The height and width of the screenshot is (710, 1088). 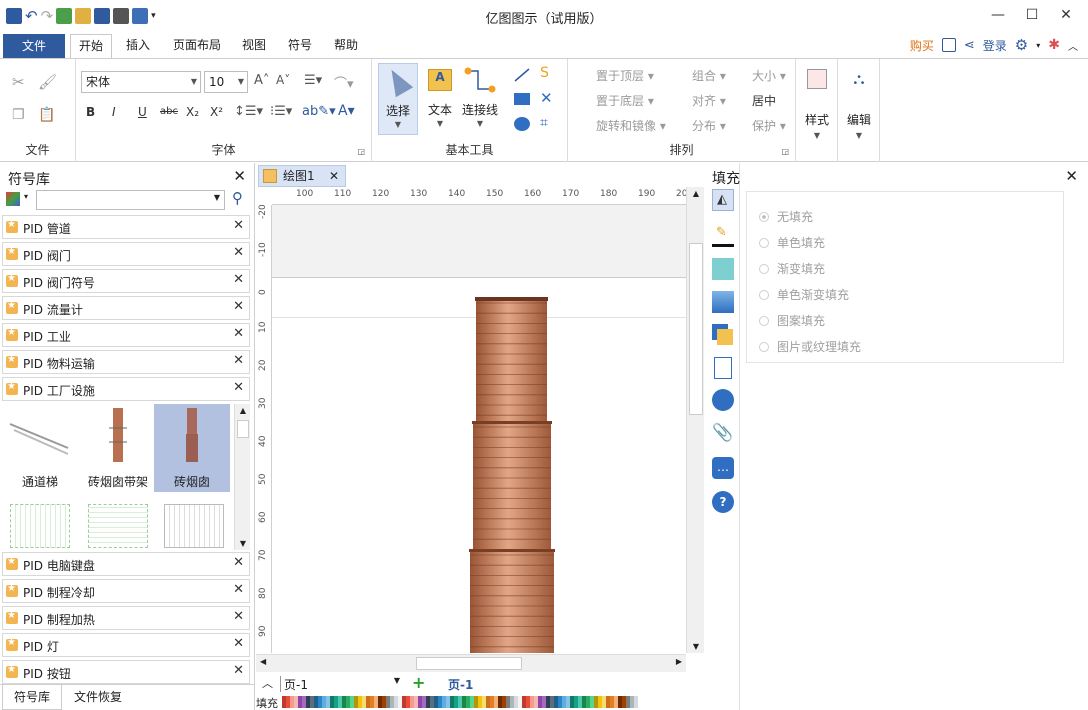 What do you see at coordinates (18, 115) in the screenshot?
I see `copy-icon: ❐` at bounding box center [18, 115].